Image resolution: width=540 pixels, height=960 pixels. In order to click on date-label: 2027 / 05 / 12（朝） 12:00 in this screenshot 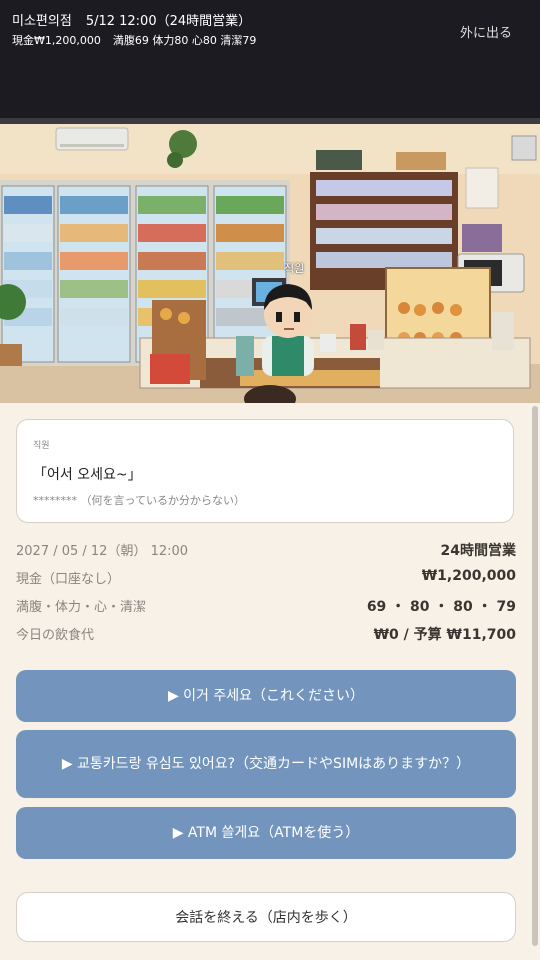, I will do `click(102, 551)`.